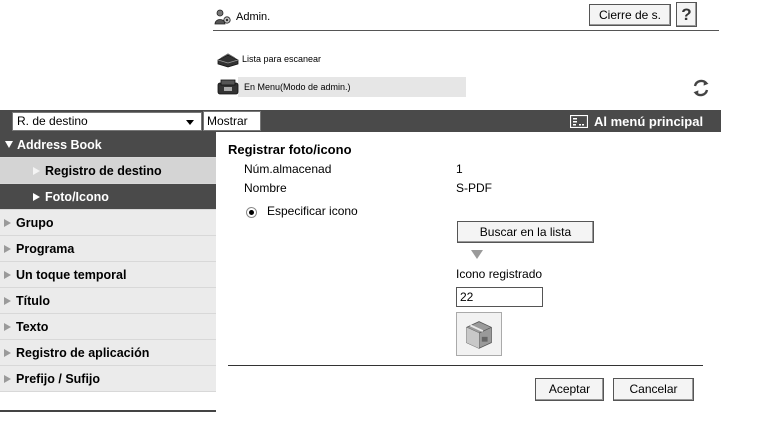  I want to click on sidebar-item-grupo: Grupo, so click(108, 223).